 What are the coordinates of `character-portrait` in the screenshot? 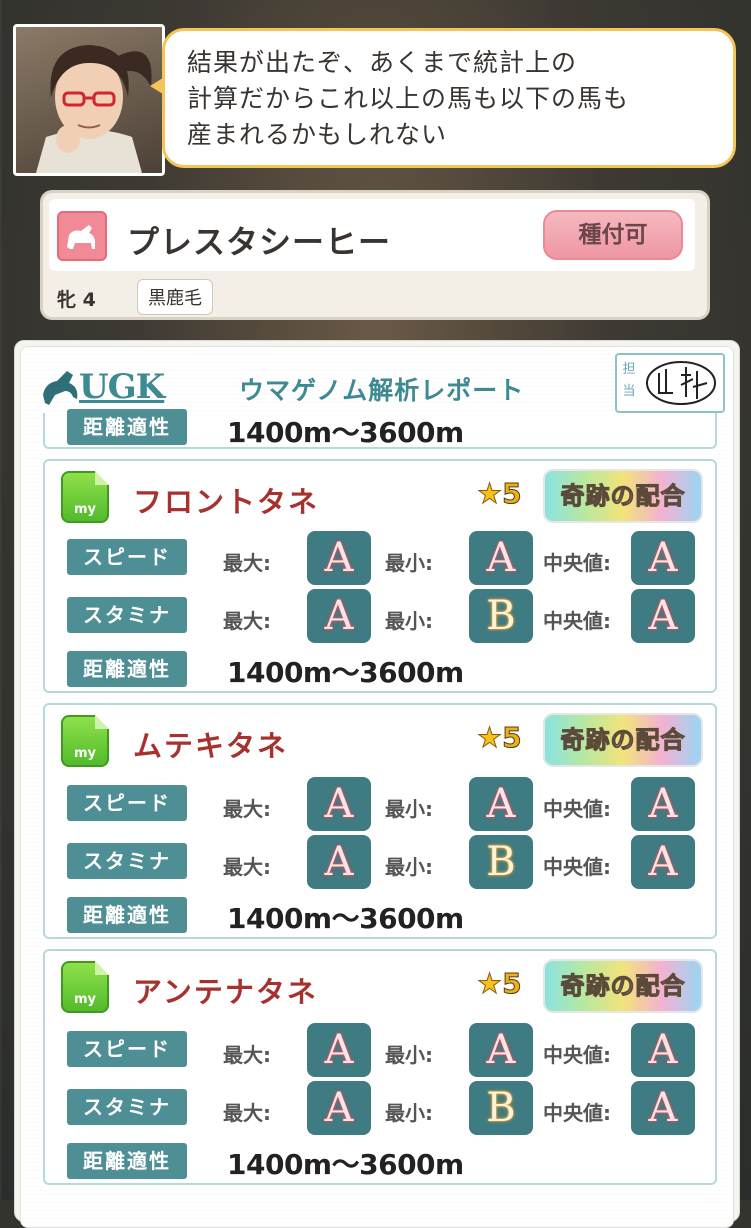 It's located at (89, 100).